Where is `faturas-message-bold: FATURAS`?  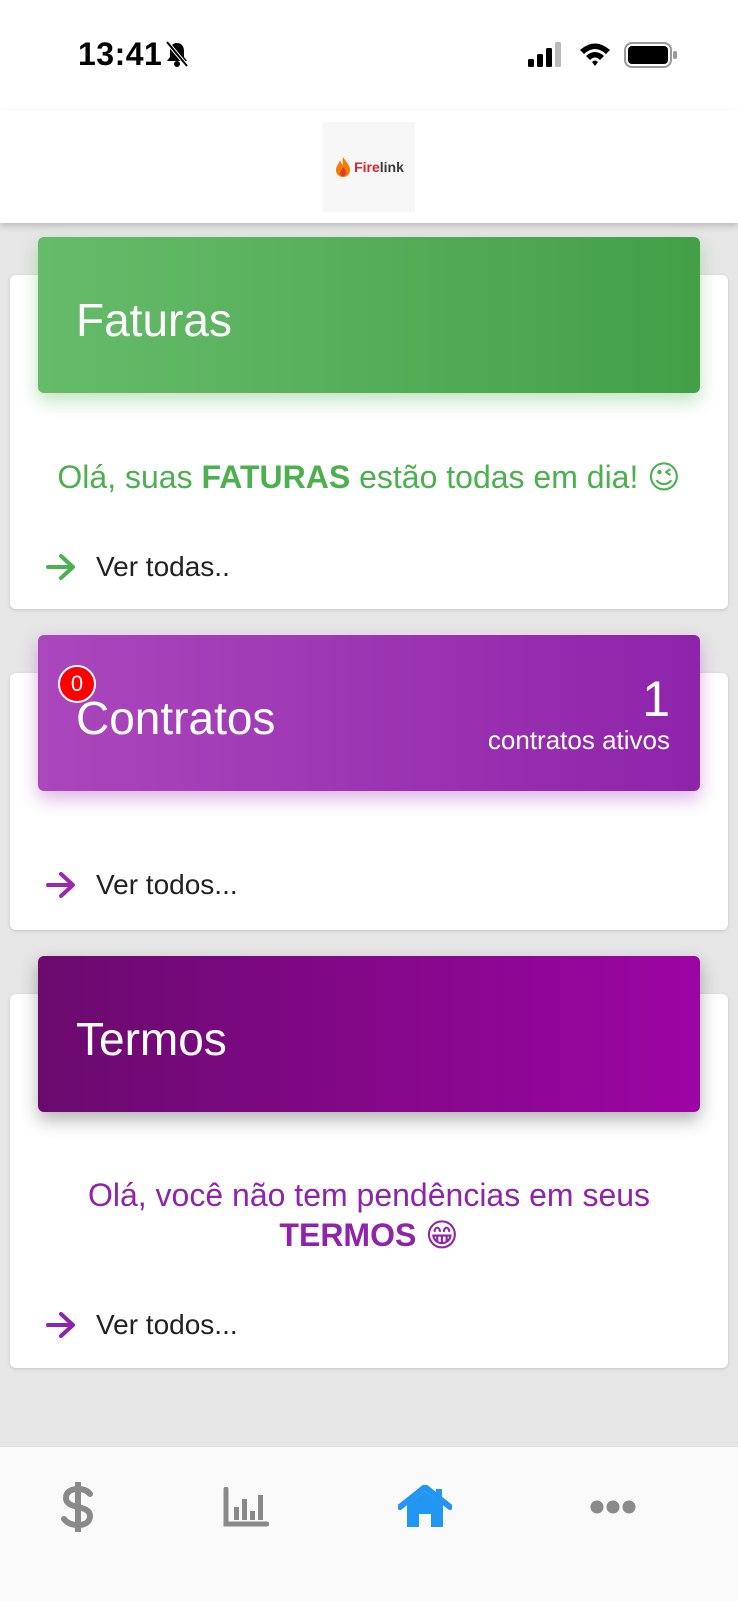
faturas-message-bold: FATURAS is located at coordinates (276, 477).